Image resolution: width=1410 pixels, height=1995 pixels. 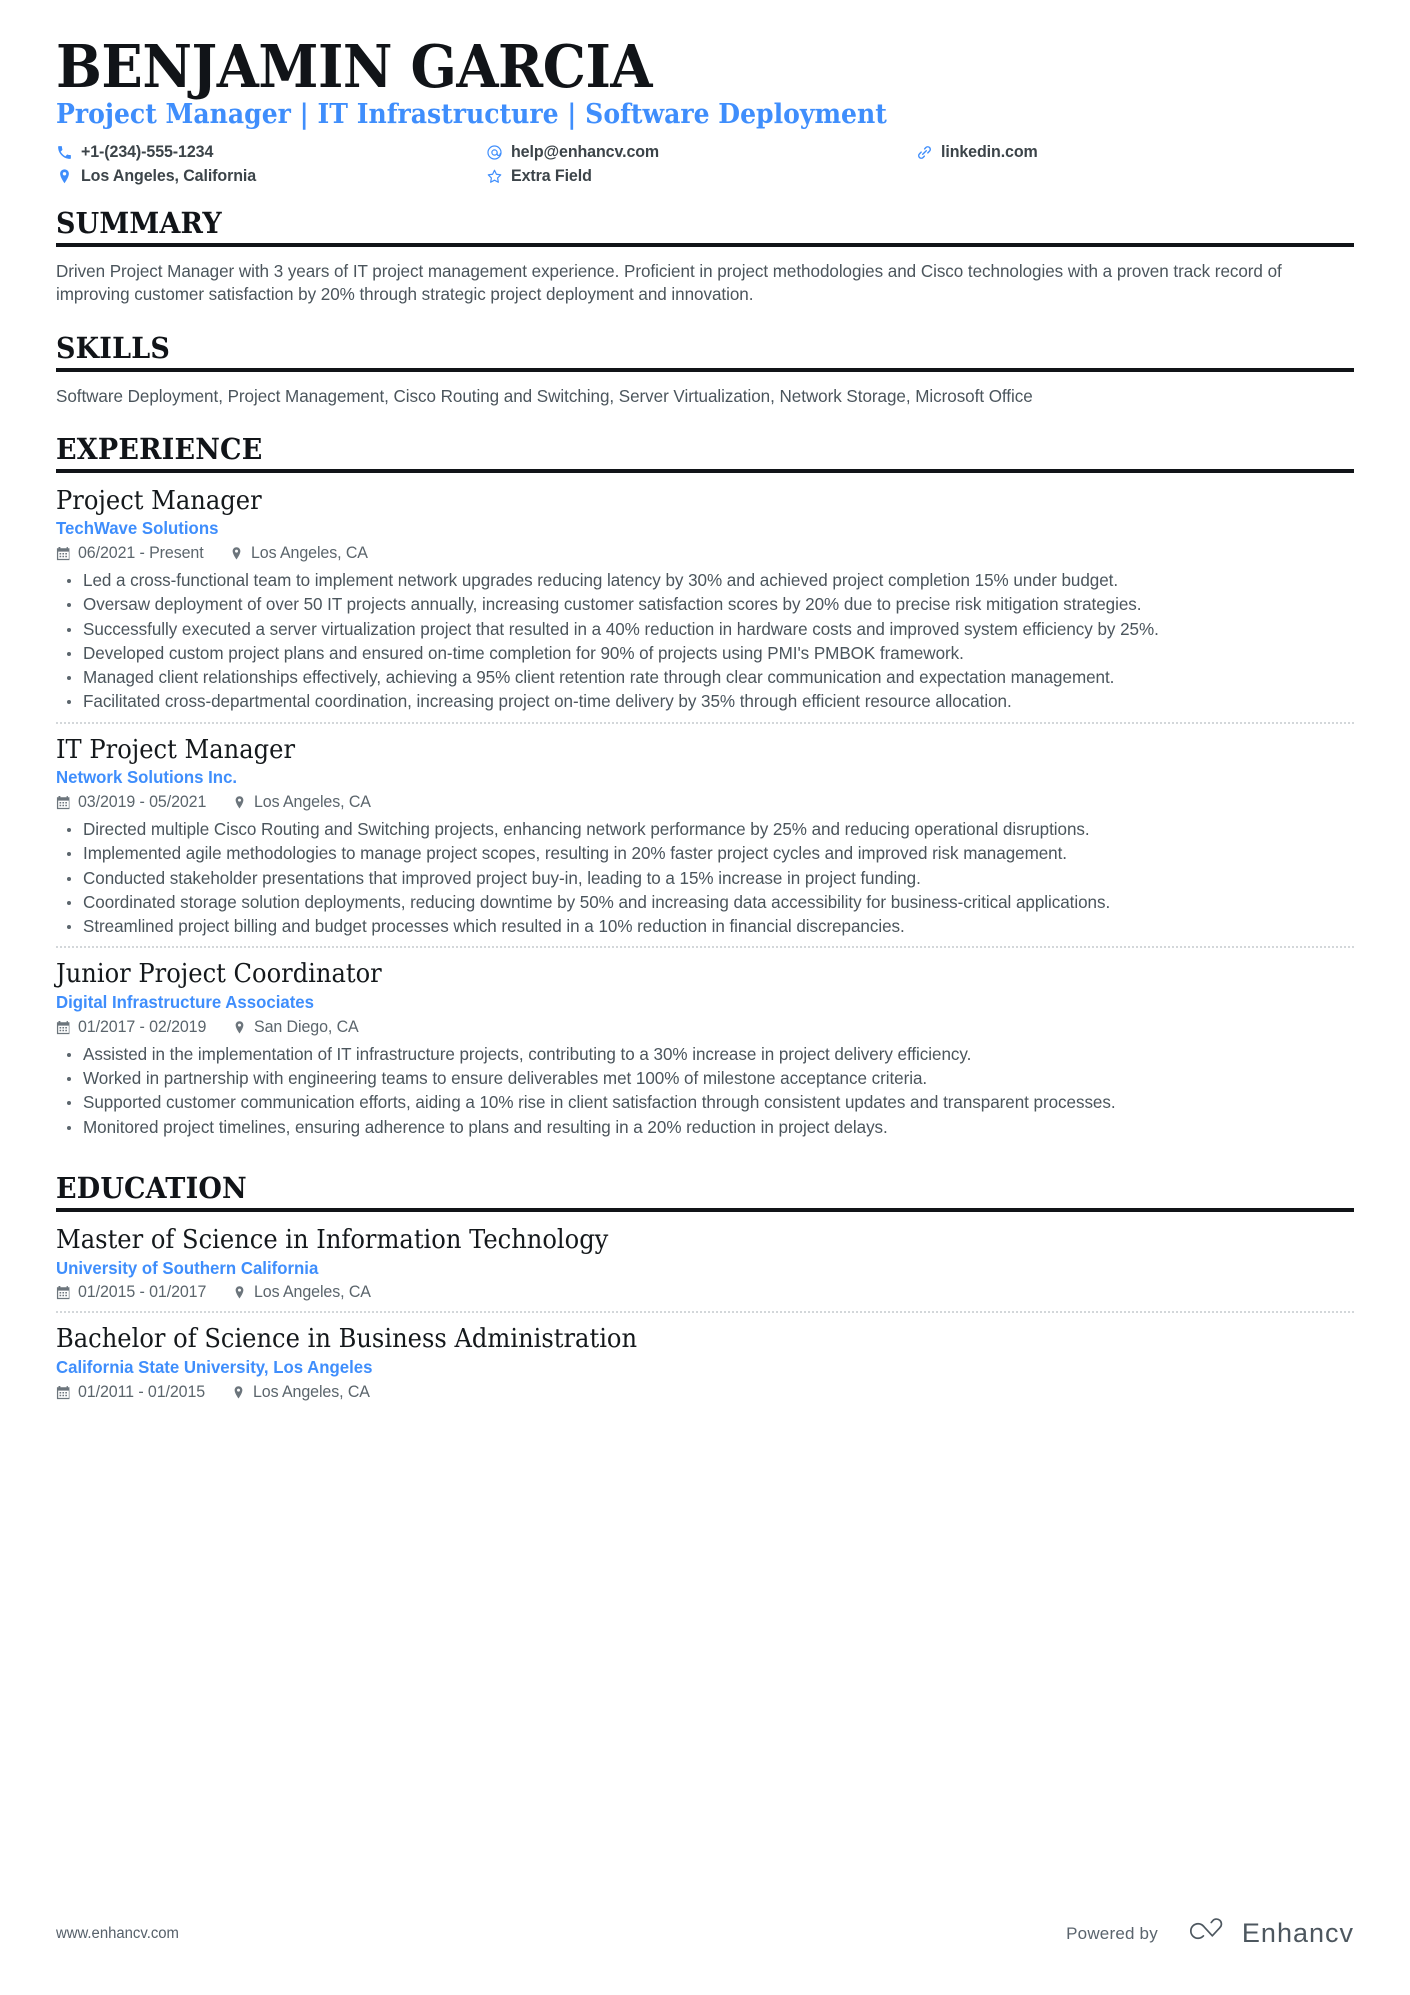 I want to click on footer-website-url: www.enhancv.com, so click(x=117, y=1934).